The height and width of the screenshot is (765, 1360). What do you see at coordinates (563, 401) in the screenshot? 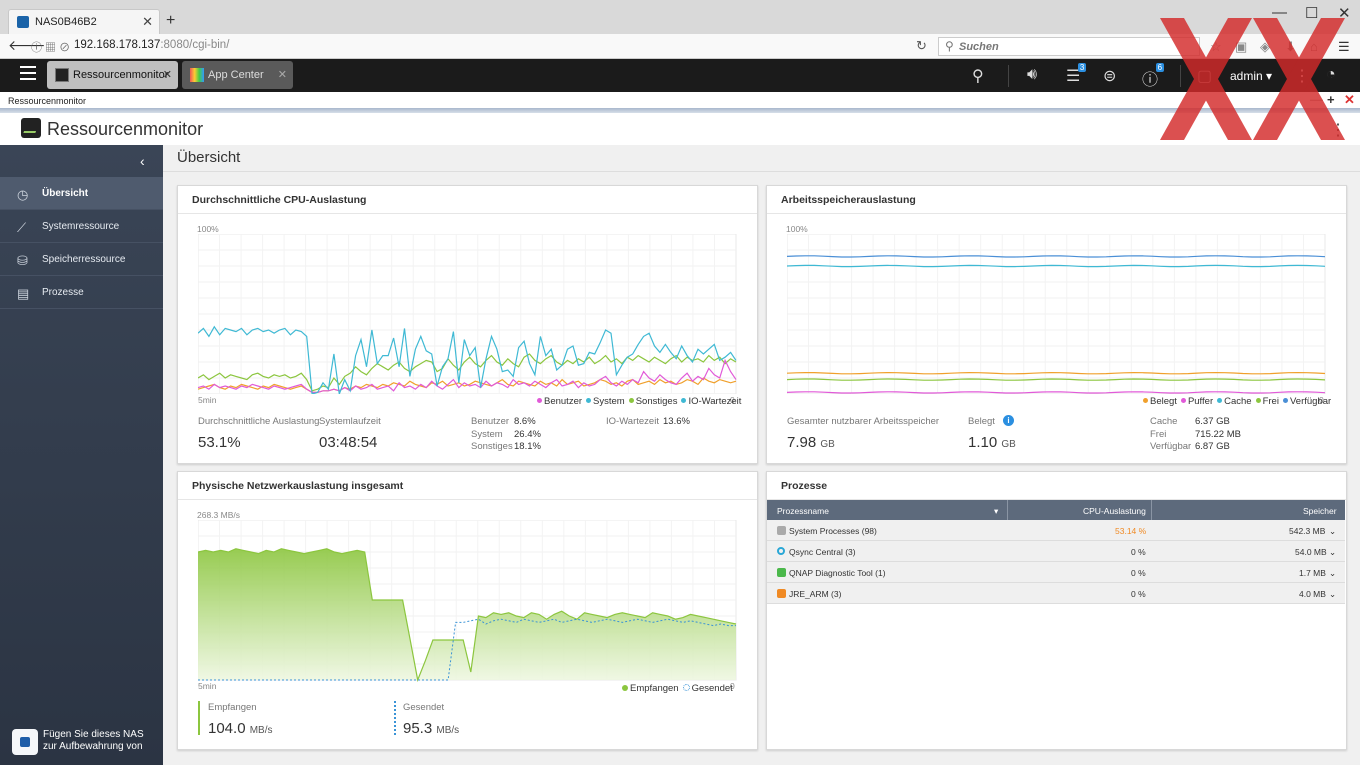
I see `legend-benutzer: Benutzer` at bounding box center [563, 401].